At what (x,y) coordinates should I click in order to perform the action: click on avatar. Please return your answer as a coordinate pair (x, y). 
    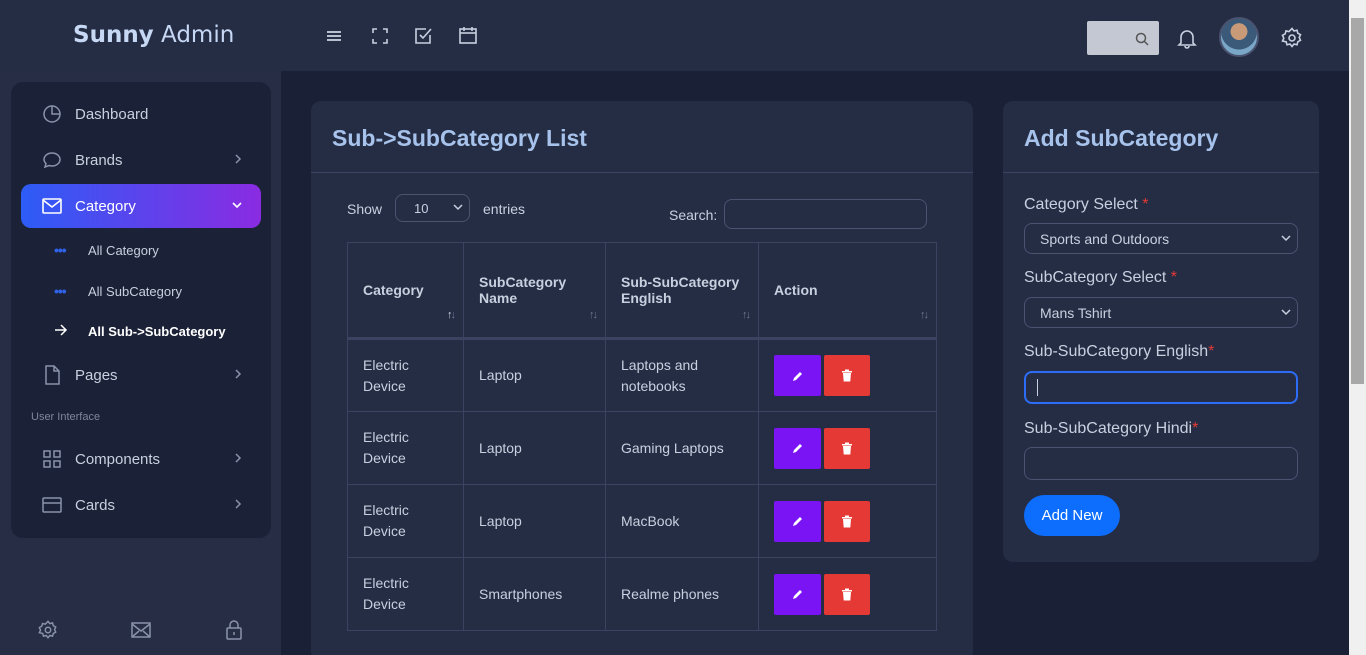
    Looking at the image, I should click on (1239, 37).